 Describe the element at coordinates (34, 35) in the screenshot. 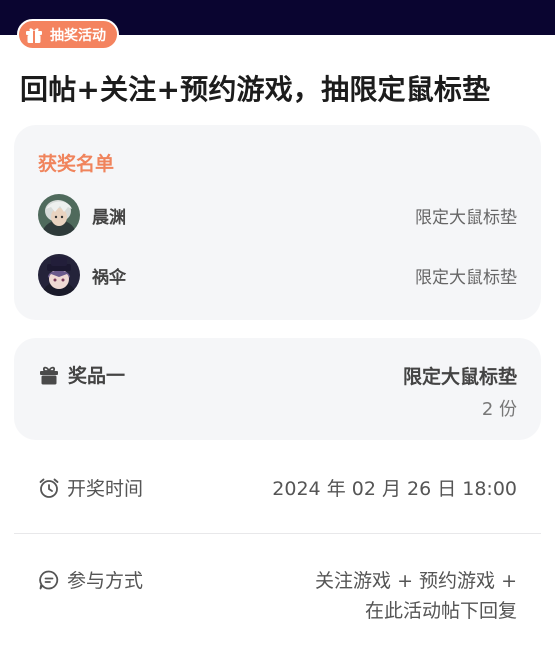

I see `gift-box-icon` at that location.